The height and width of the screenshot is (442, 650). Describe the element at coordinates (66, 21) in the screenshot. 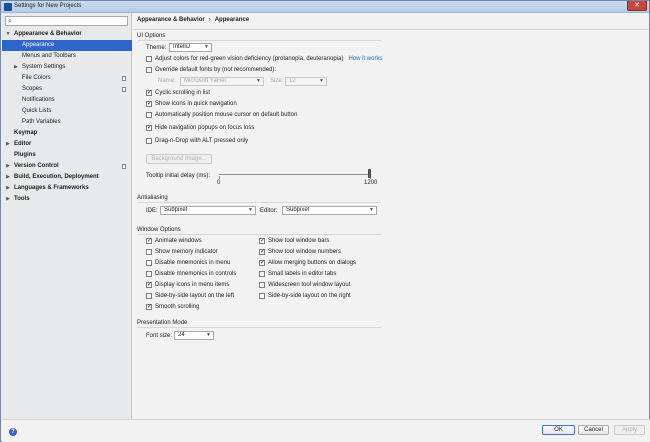

I see `search-input: ⌕` at that location.